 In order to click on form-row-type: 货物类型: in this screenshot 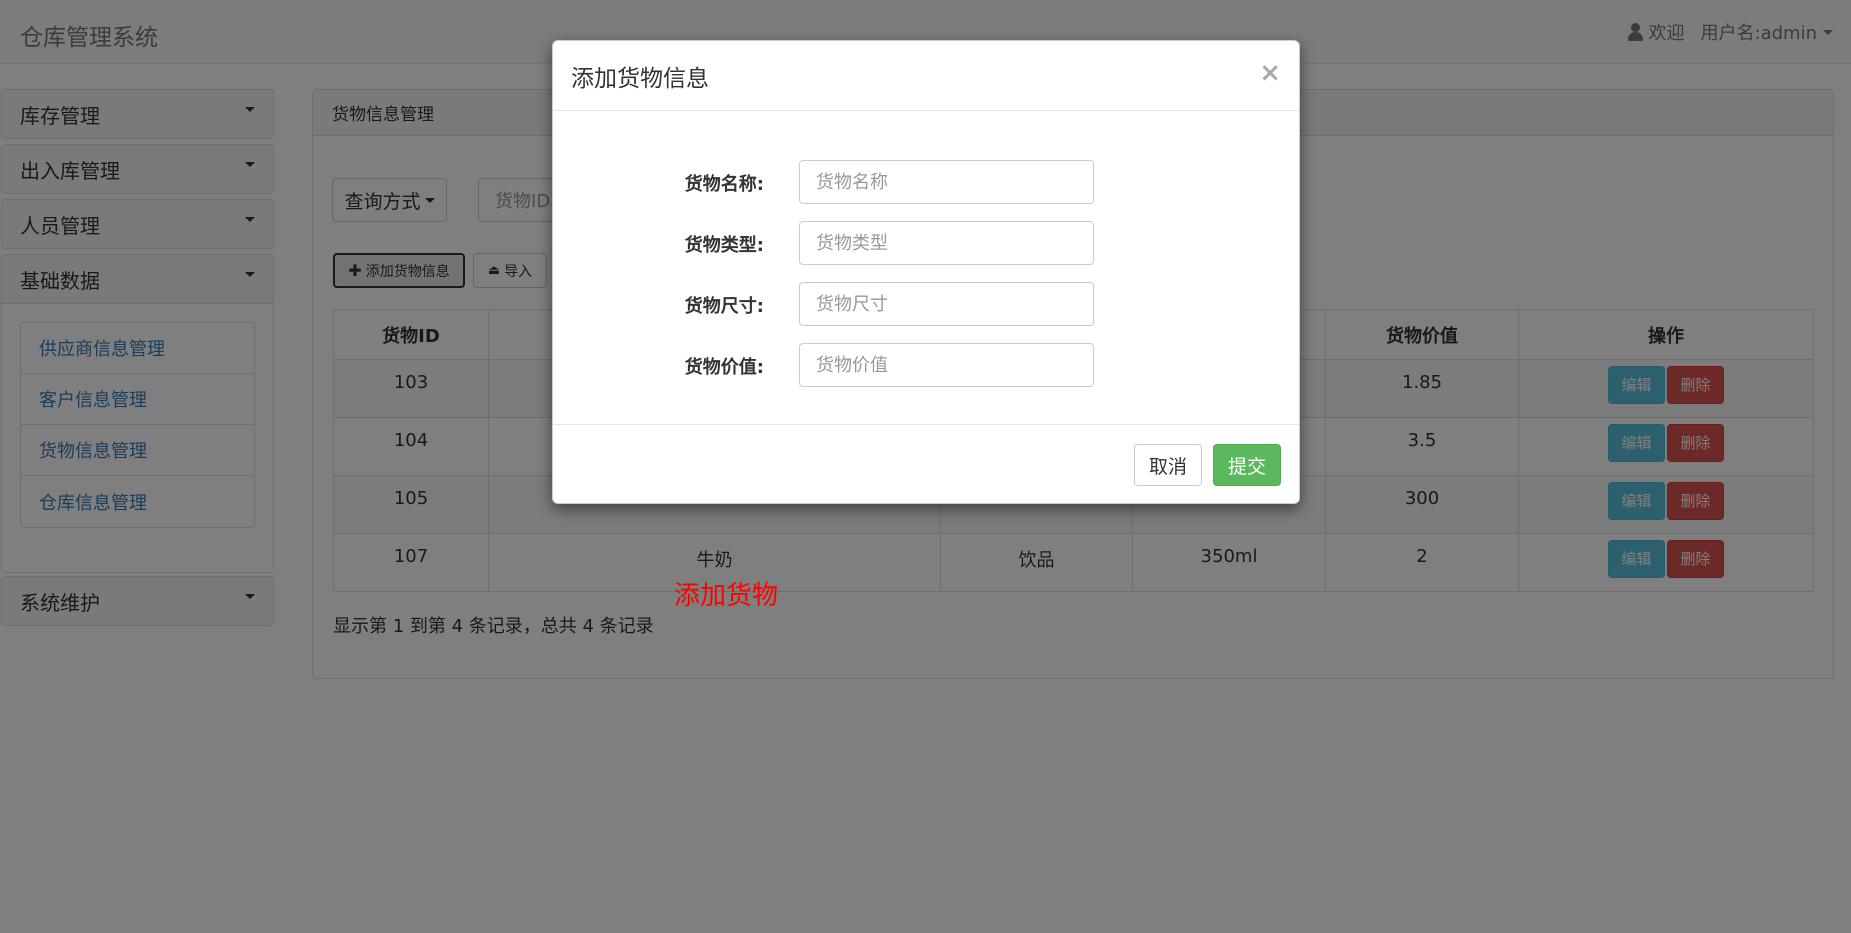, I will do `click(926, 243)`.